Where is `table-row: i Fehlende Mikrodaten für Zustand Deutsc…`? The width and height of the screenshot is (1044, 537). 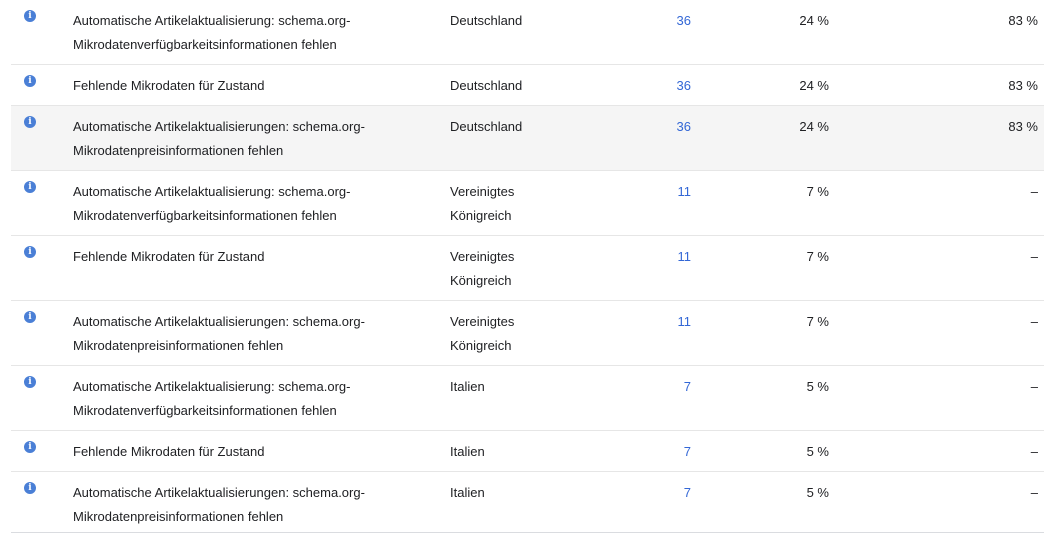
table-row: i Fehlende Mikrodaten für Zustand Deutsc… is located at coordinates (527, 85).